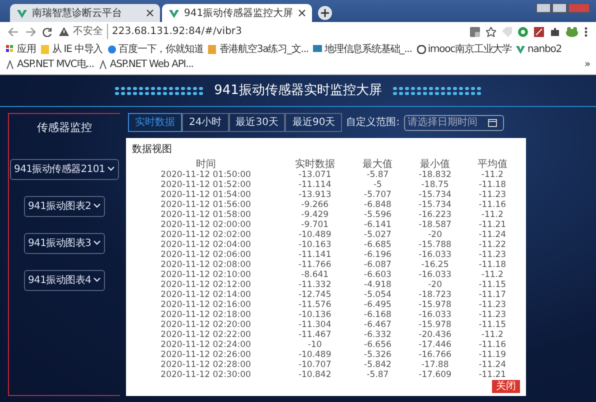  What do you see at coordinates (298, 91) in the screenshot?
I see `page-title: 941振动传感器实时监控大屏` at bounding box center [298, 91].